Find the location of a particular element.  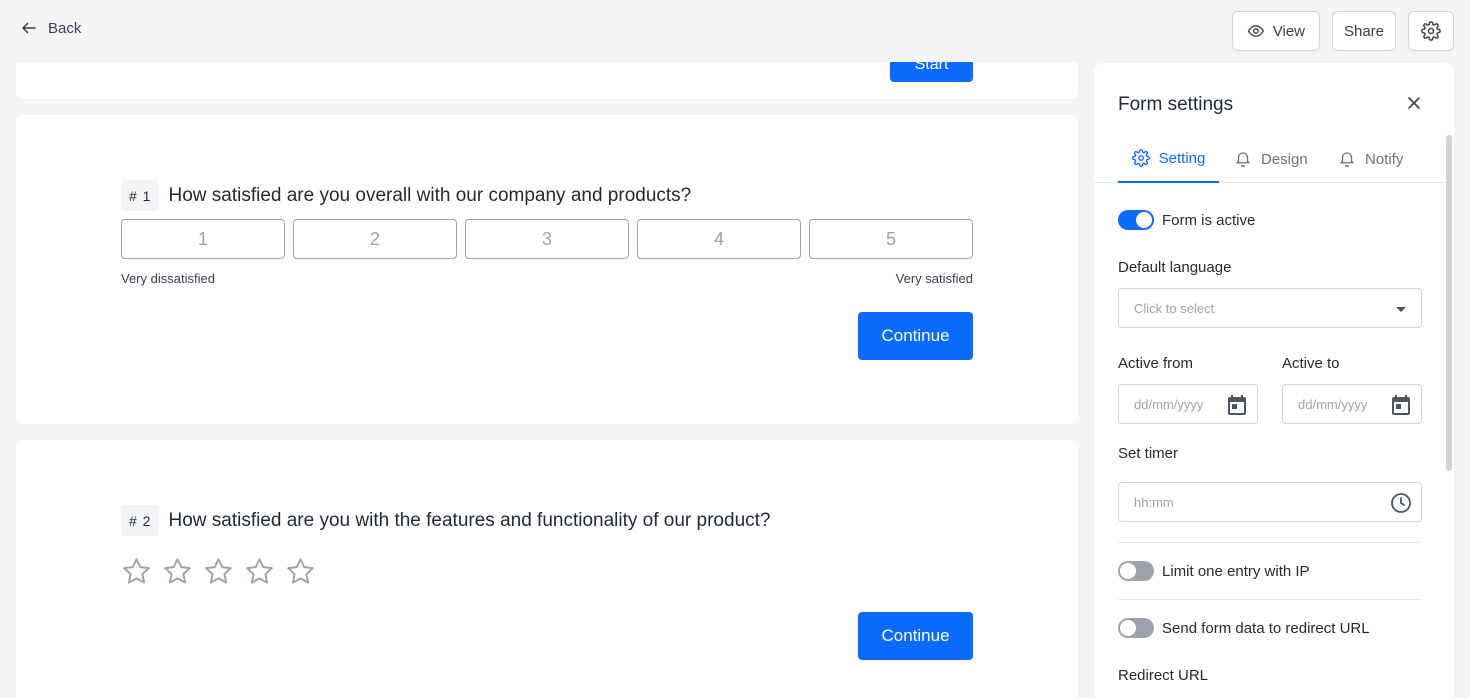

scale-option-3: 3 is located at coordinates (547, 239).